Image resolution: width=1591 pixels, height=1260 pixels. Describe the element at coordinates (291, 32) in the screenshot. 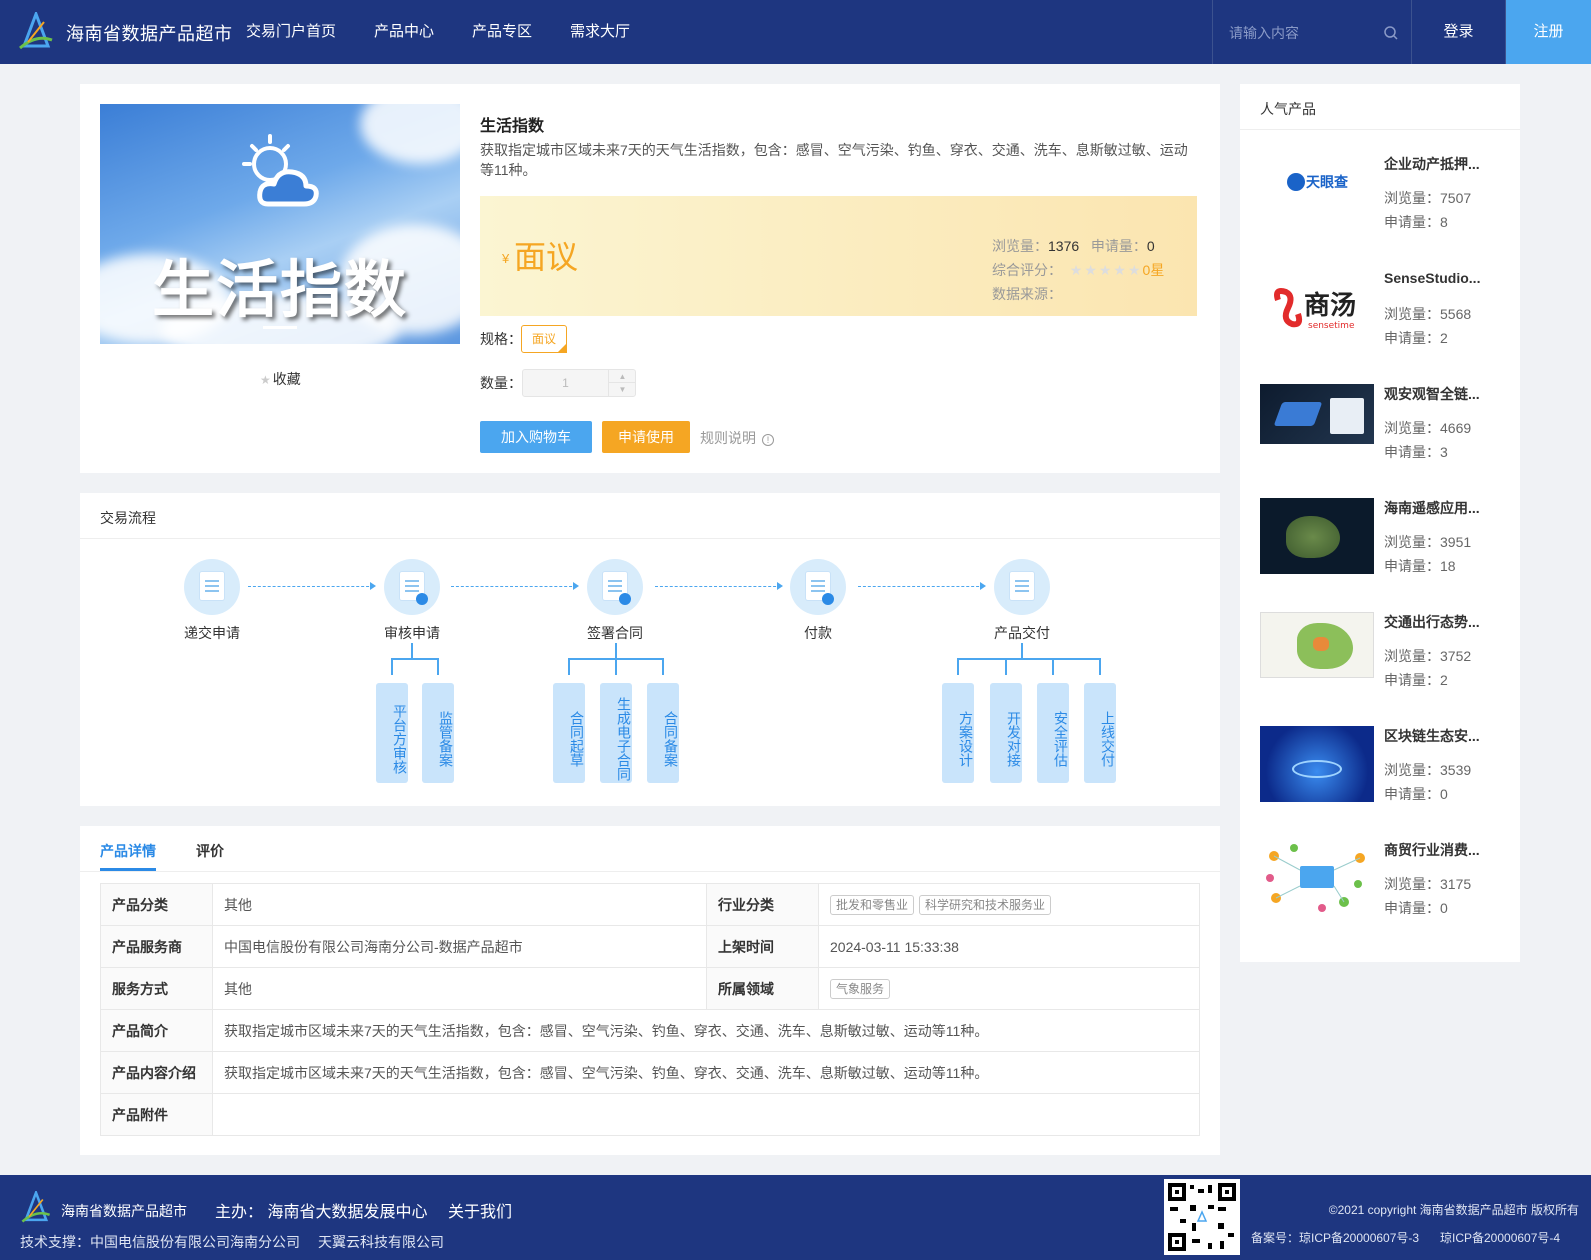

I see `nav-home: 交易门户首页` at that location.